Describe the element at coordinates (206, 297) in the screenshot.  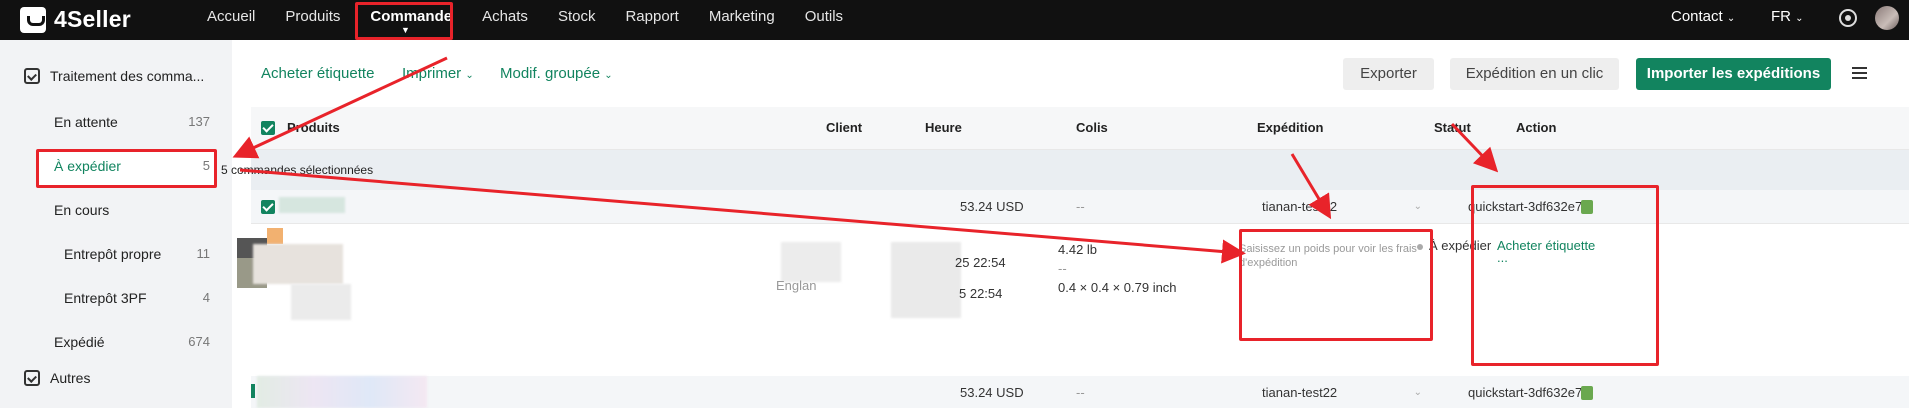
I see `sidebar-item-count: 4` at that location.